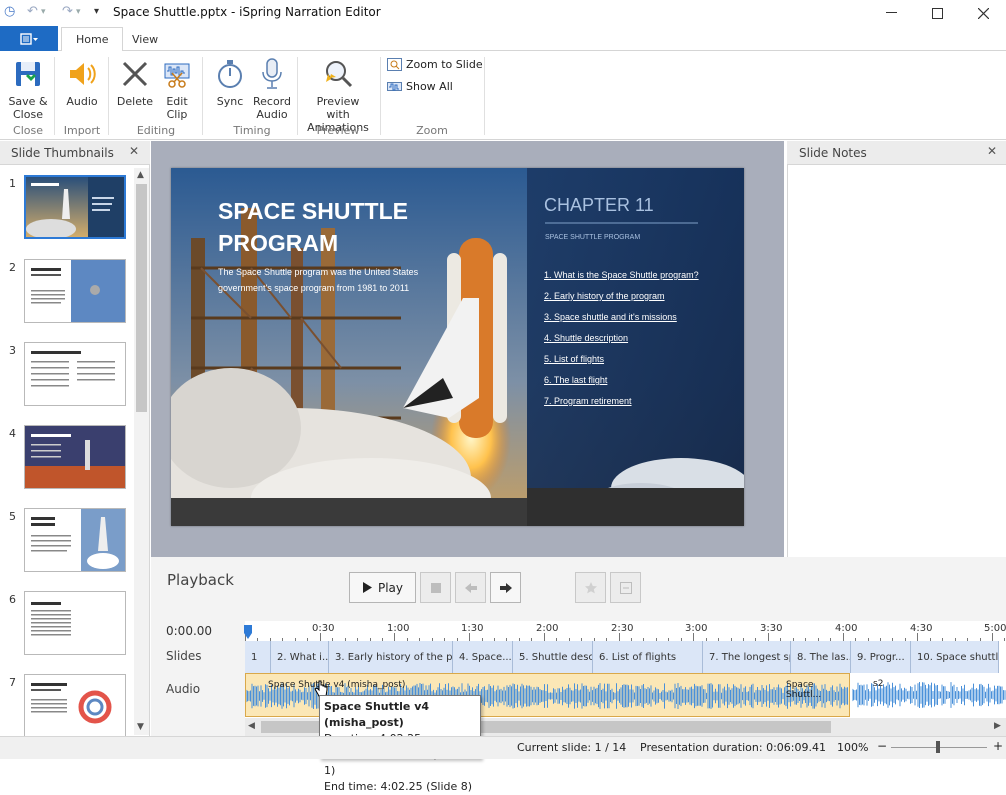  Describe the element at coordinates (28, 88) in the screenshot. I see `save-close-button: Save & Close` at that location.